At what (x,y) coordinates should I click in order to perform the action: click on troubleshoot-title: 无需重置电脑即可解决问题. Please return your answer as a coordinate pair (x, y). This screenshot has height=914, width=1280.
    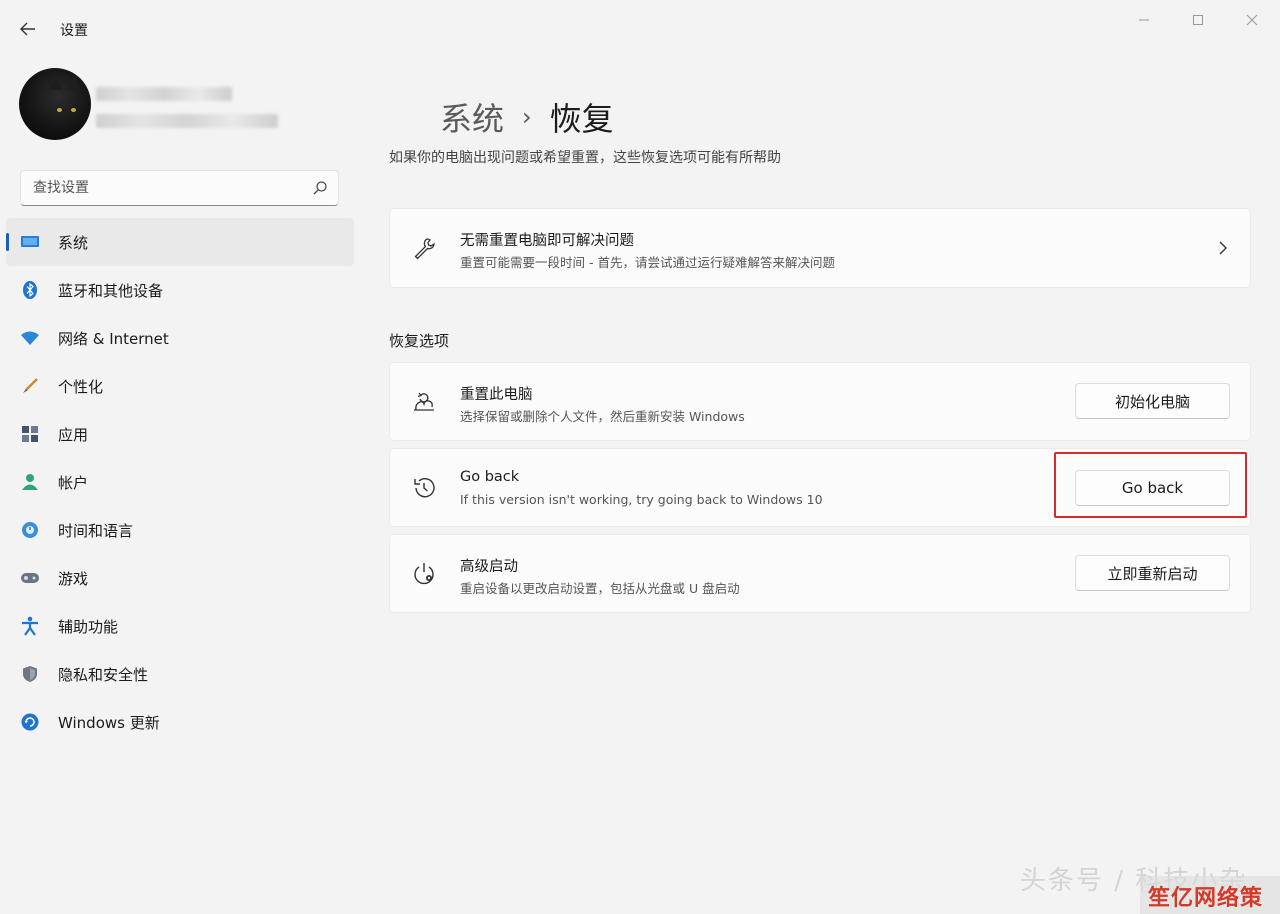
    Looking at the image, I should click on (547, 241).